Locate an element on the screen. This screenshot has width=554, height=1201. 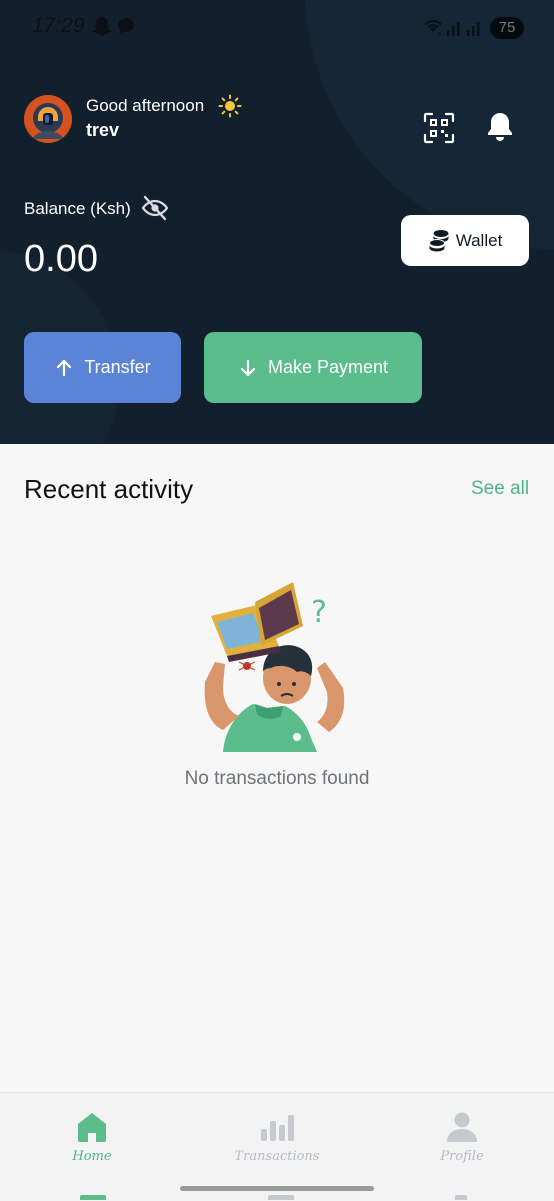
nav-home-label: Home is located at coordinates (92, 1156).